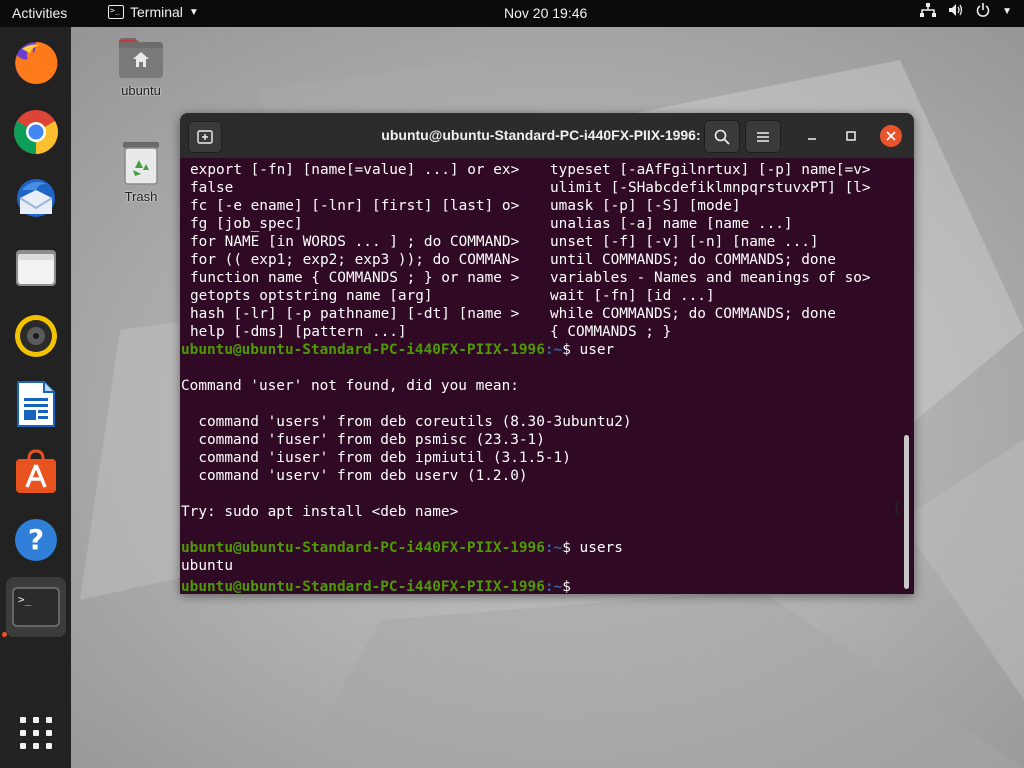  I want to click on dock-help: ?, so click(36, 540).